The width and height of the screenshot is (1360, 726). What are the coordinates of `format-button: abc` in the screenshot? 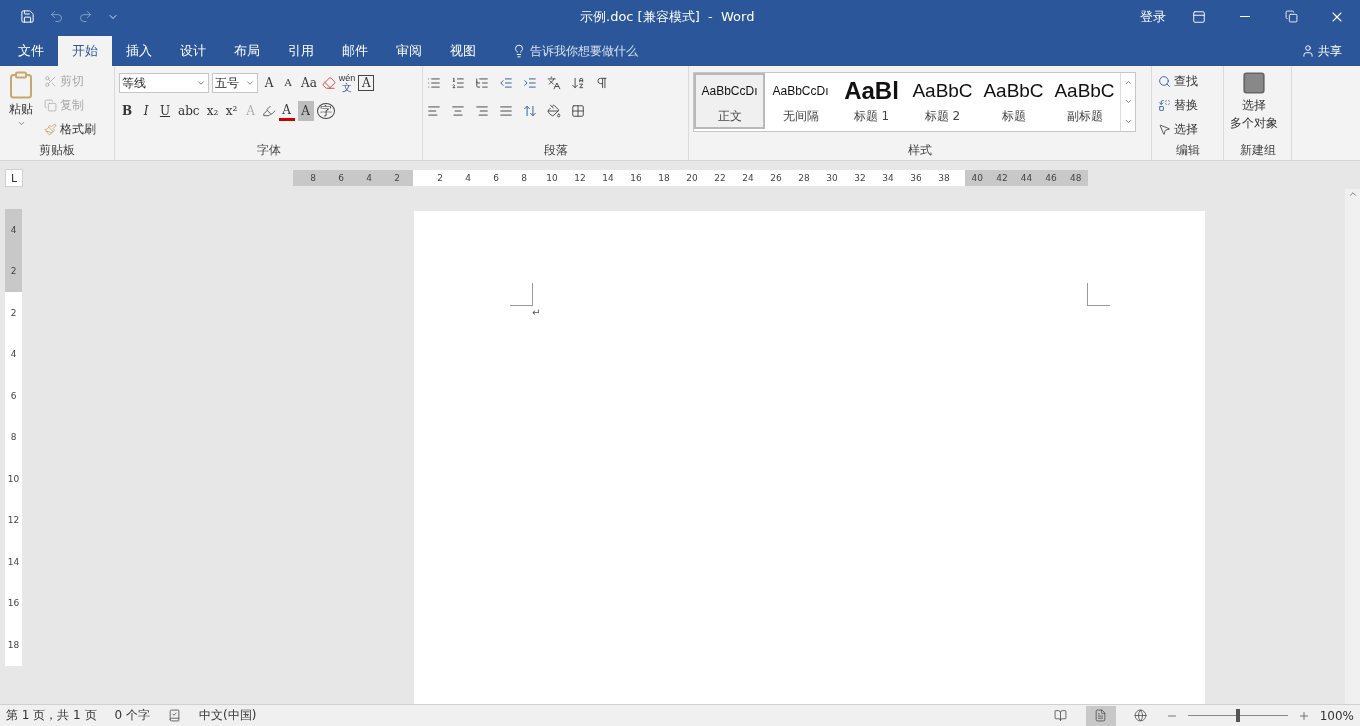 It's located at (189, 111).